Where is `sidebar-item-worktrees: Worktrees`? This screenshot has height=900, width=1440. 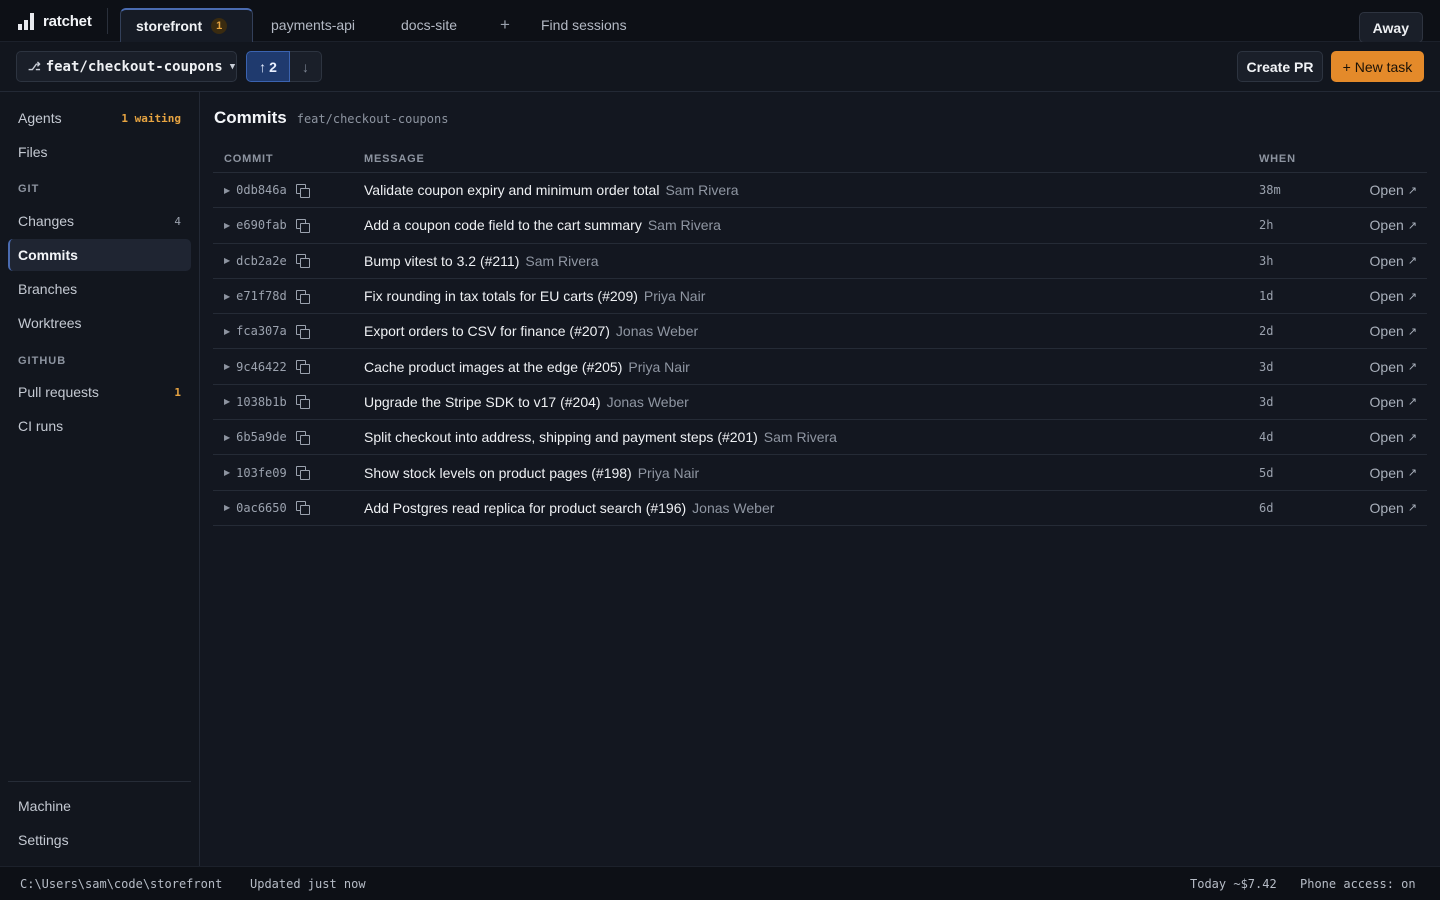
sidebar-item-worktrees: Worktrees is located at coordinates (99, 323).